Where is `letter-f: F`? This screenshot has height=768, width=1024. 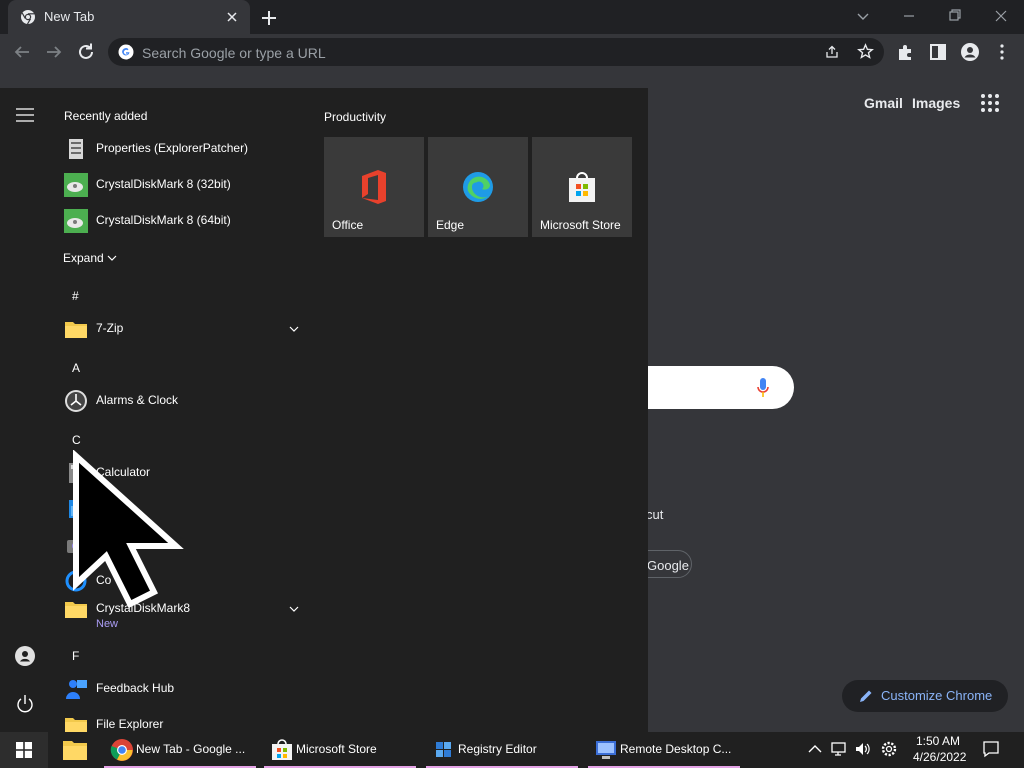 letter-f: F is located at coordinates (75, 656).